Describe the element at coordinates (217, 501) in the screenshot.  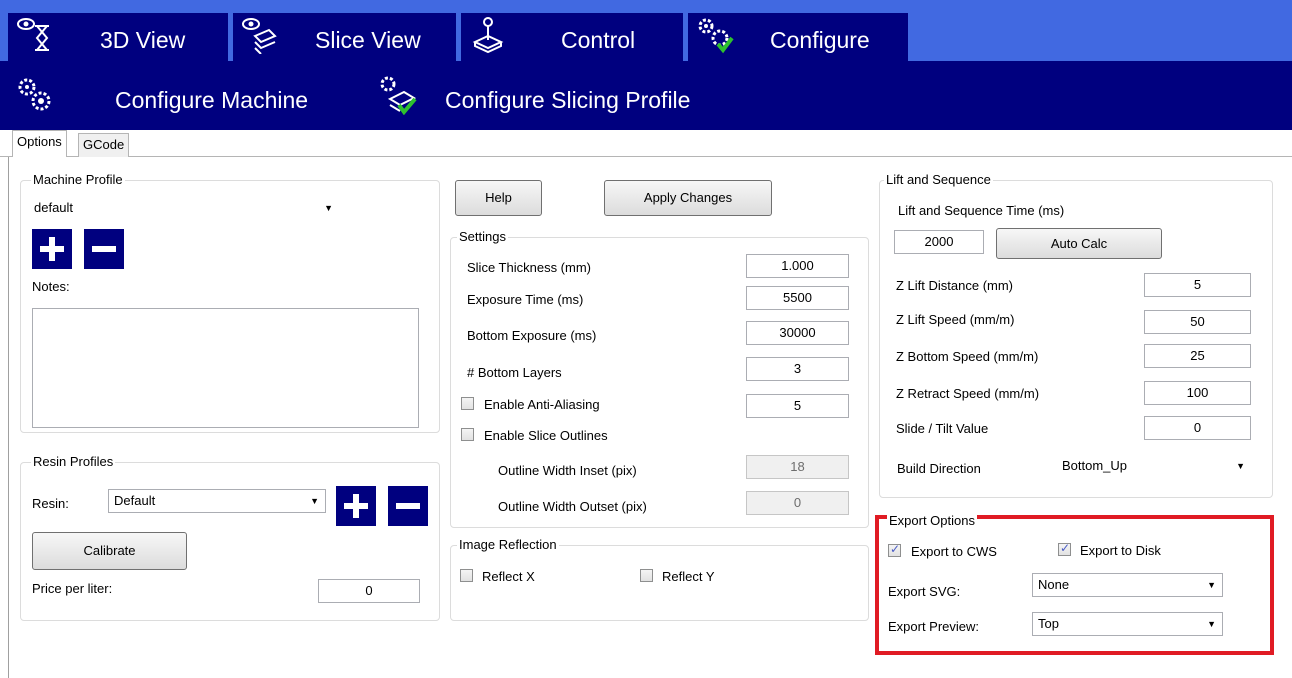
I see `resin-select: Default ▼` at that location.